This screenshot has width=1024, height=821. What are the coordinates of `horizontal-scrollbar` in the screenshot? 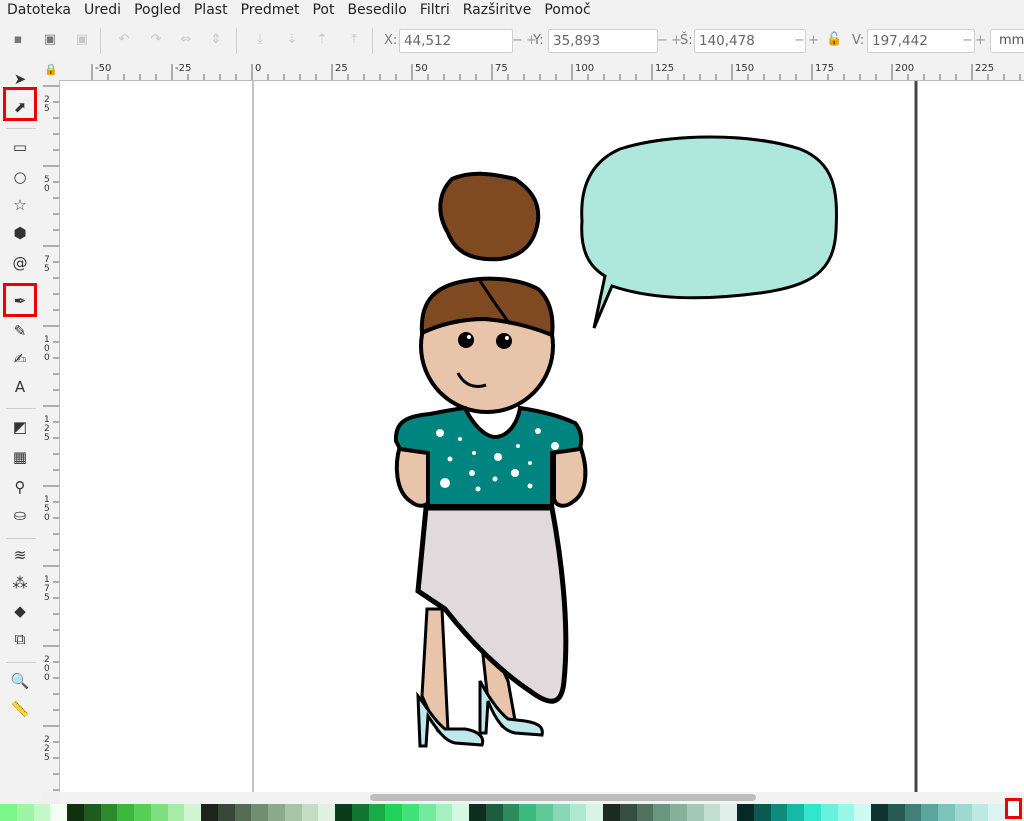 It's located at (542, 798).